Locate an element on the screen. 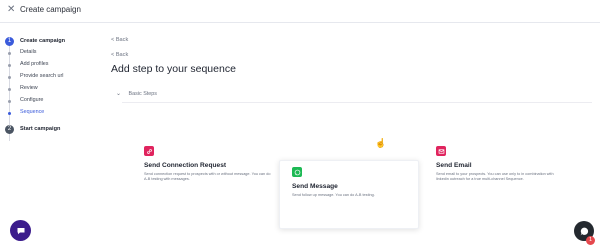 Image resolution: width=600 pixels, height=249 pixels. substep-details: Details is located at coordinates (28, 52).